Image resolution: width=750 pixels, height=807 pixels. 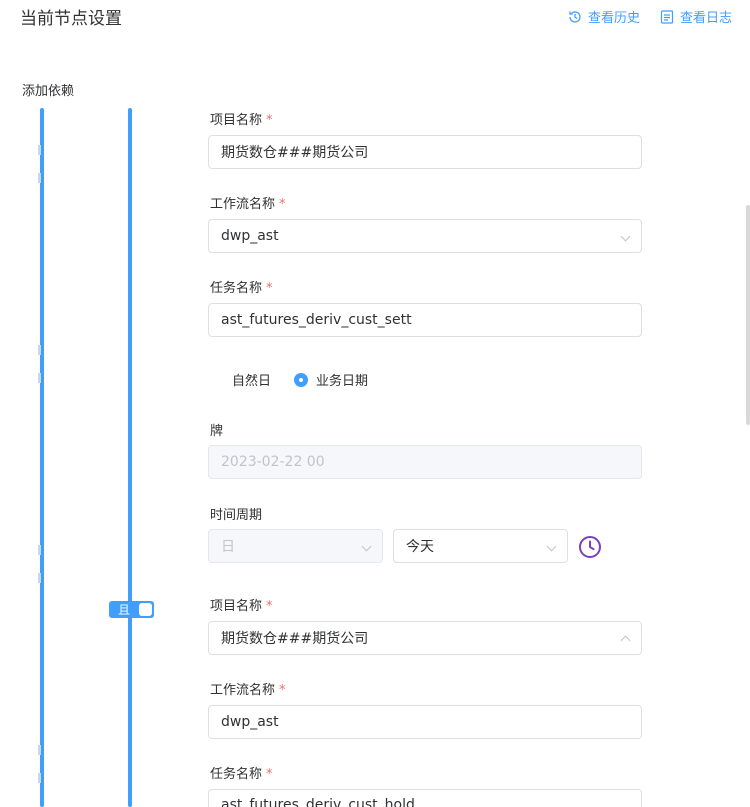 What do you see at coordinates (480, 546) in the screenshot?
I see `period-value-select: 今天` at bounding box center [480, 546].